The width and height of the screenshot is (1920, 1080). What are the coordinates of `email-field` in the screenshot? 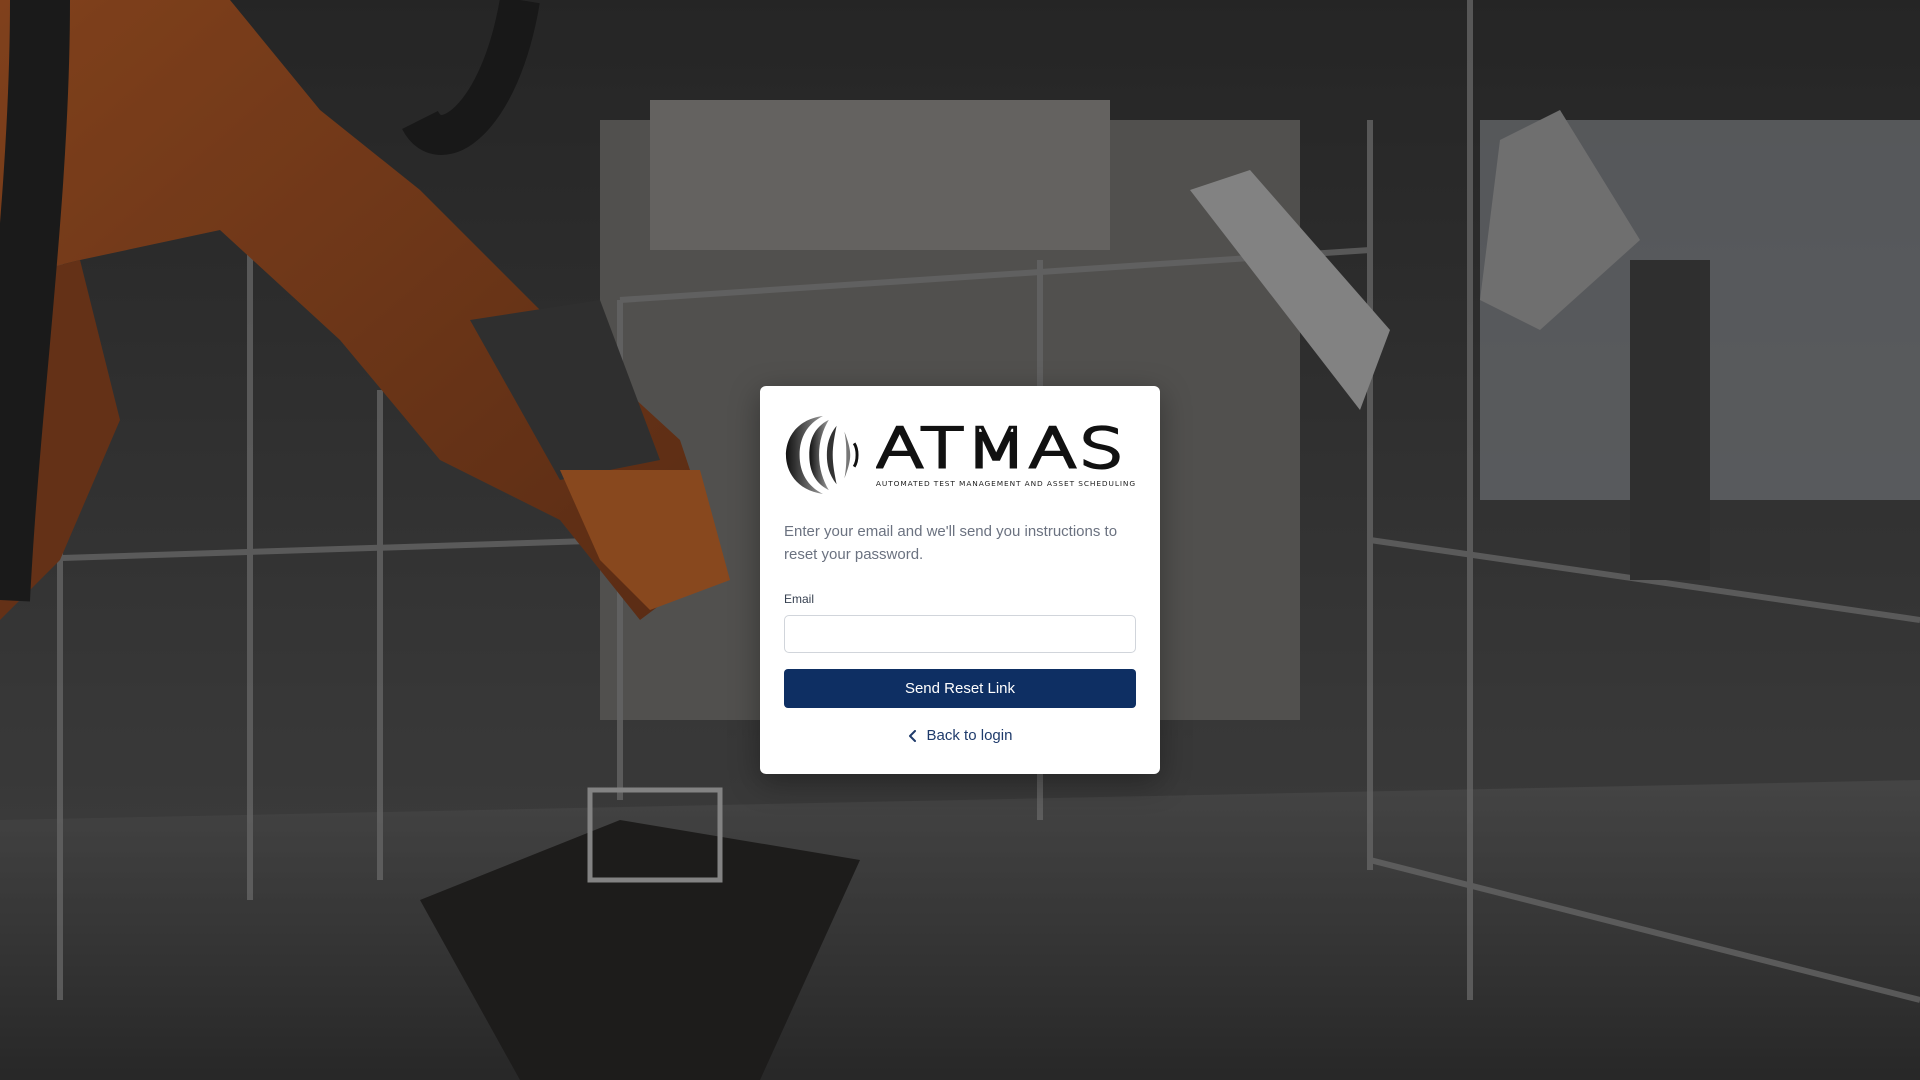 It's located at (960, 634).